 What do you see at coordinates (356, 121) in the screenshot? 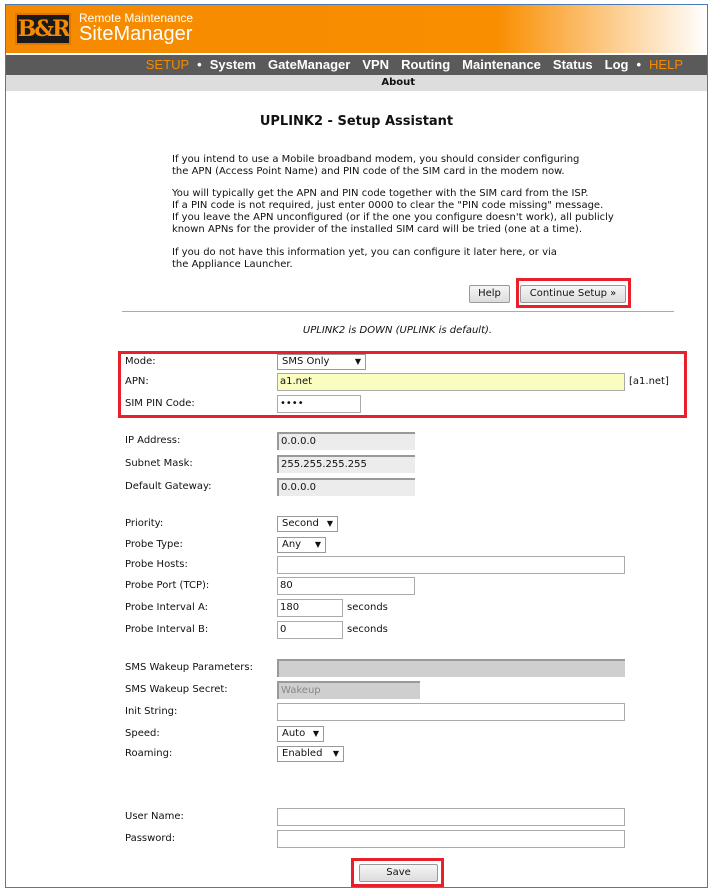
I see `page-title: UPLINK2 - Setup Assistant` at bounding box center [356, 121].